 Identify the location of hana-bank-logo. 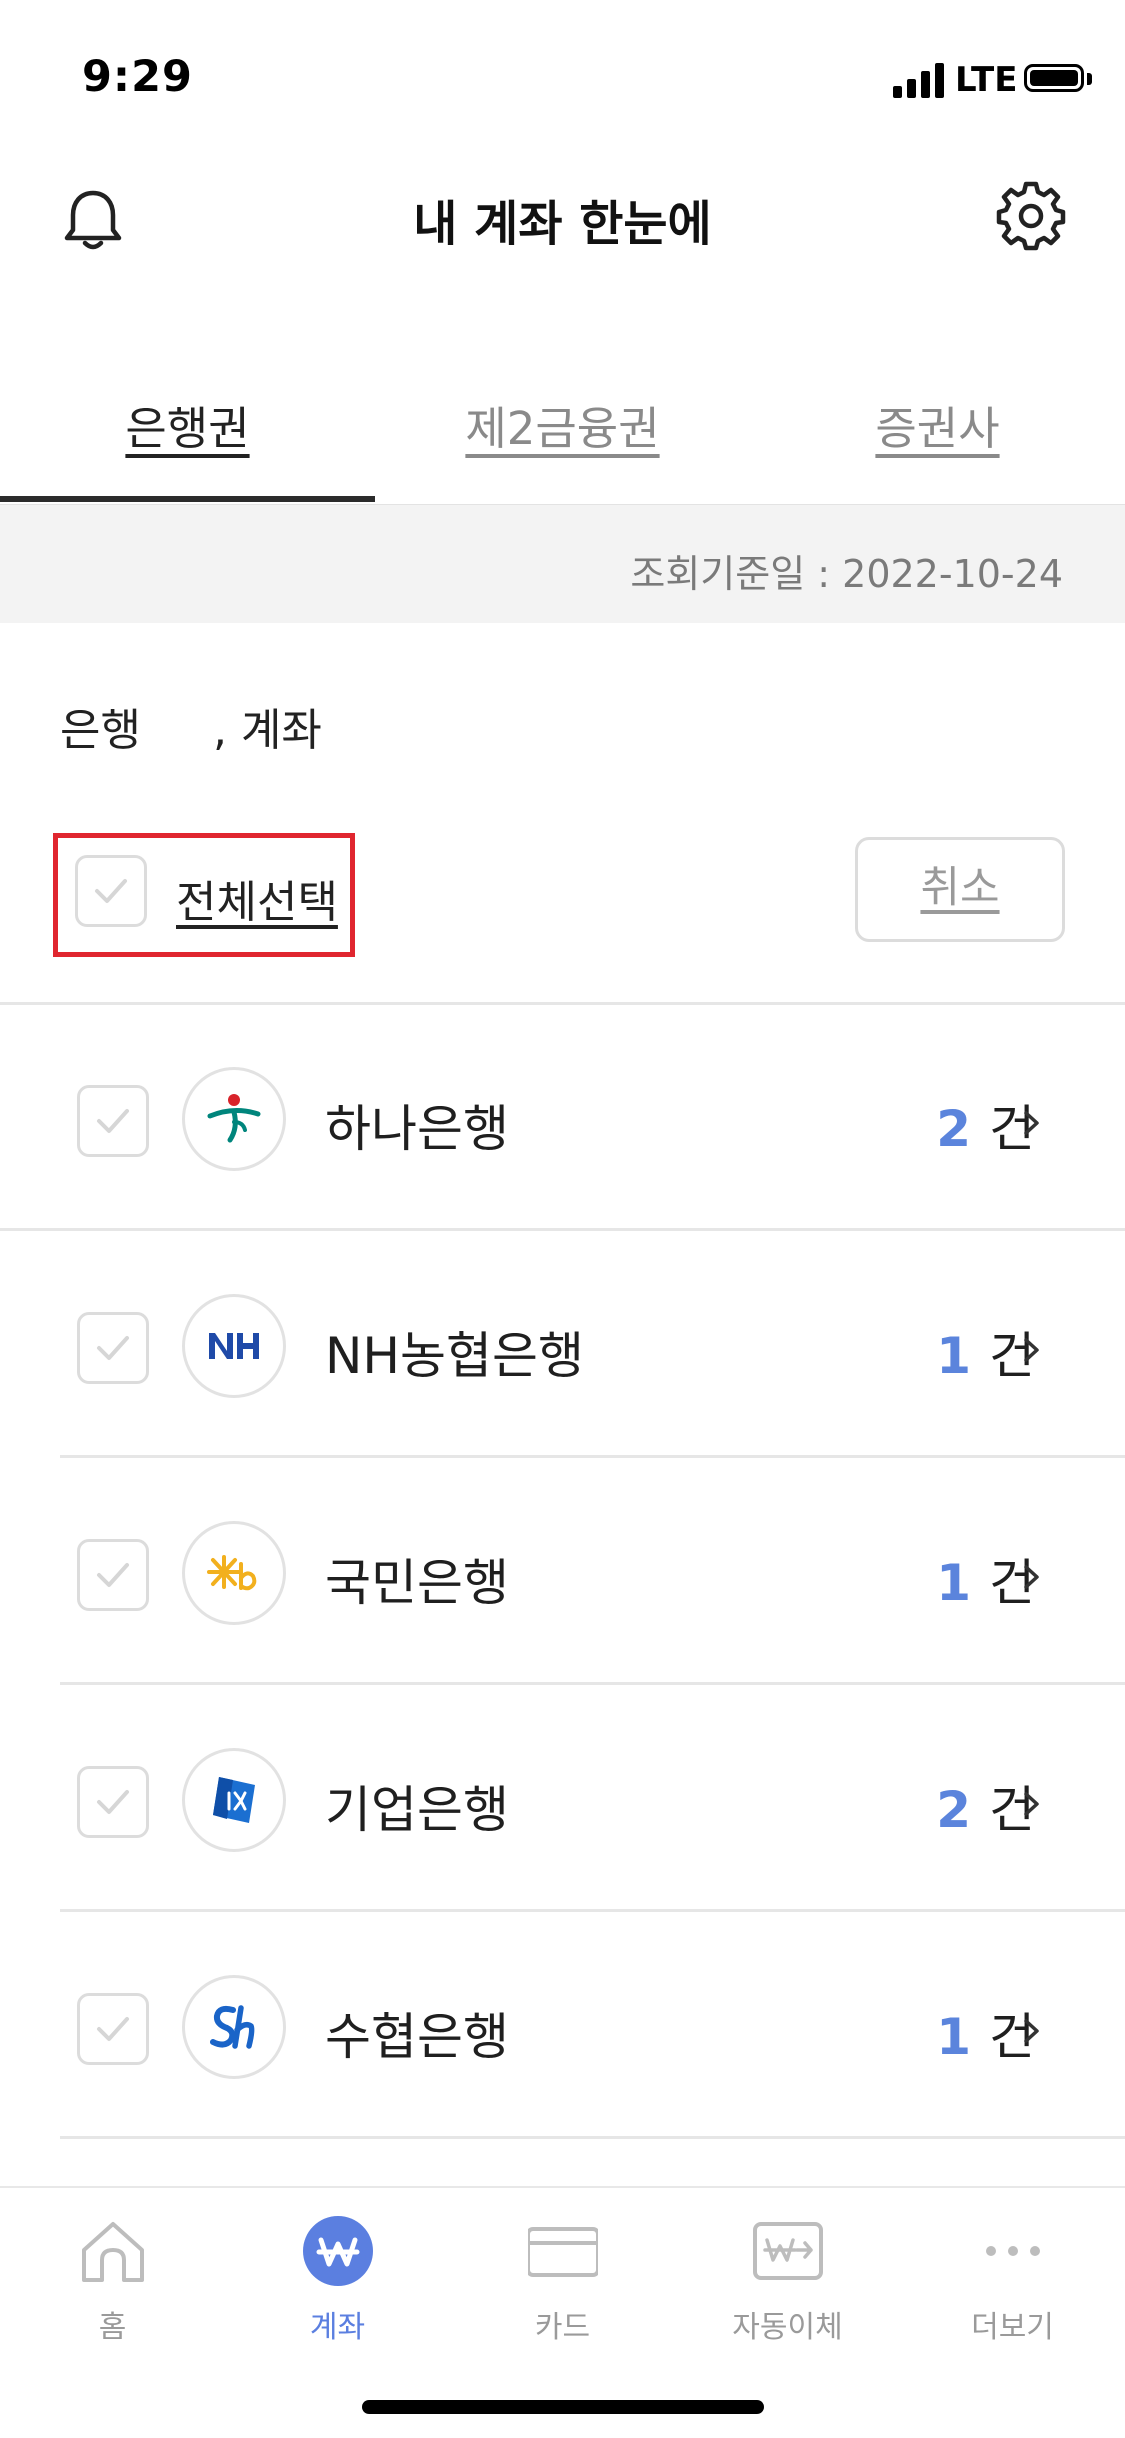
(234, 1119).